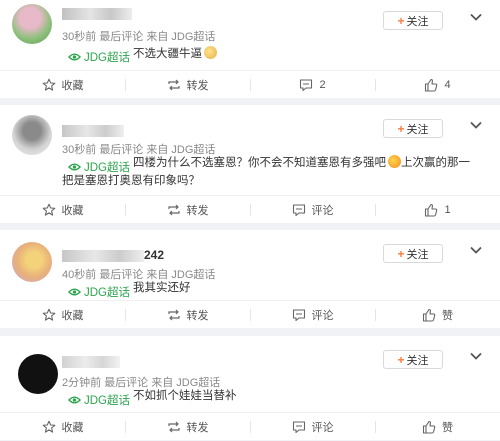 The width and height of the screenshot is (500, 441). I want to click on last-comment-label: 最后评论, so click(121, 37).